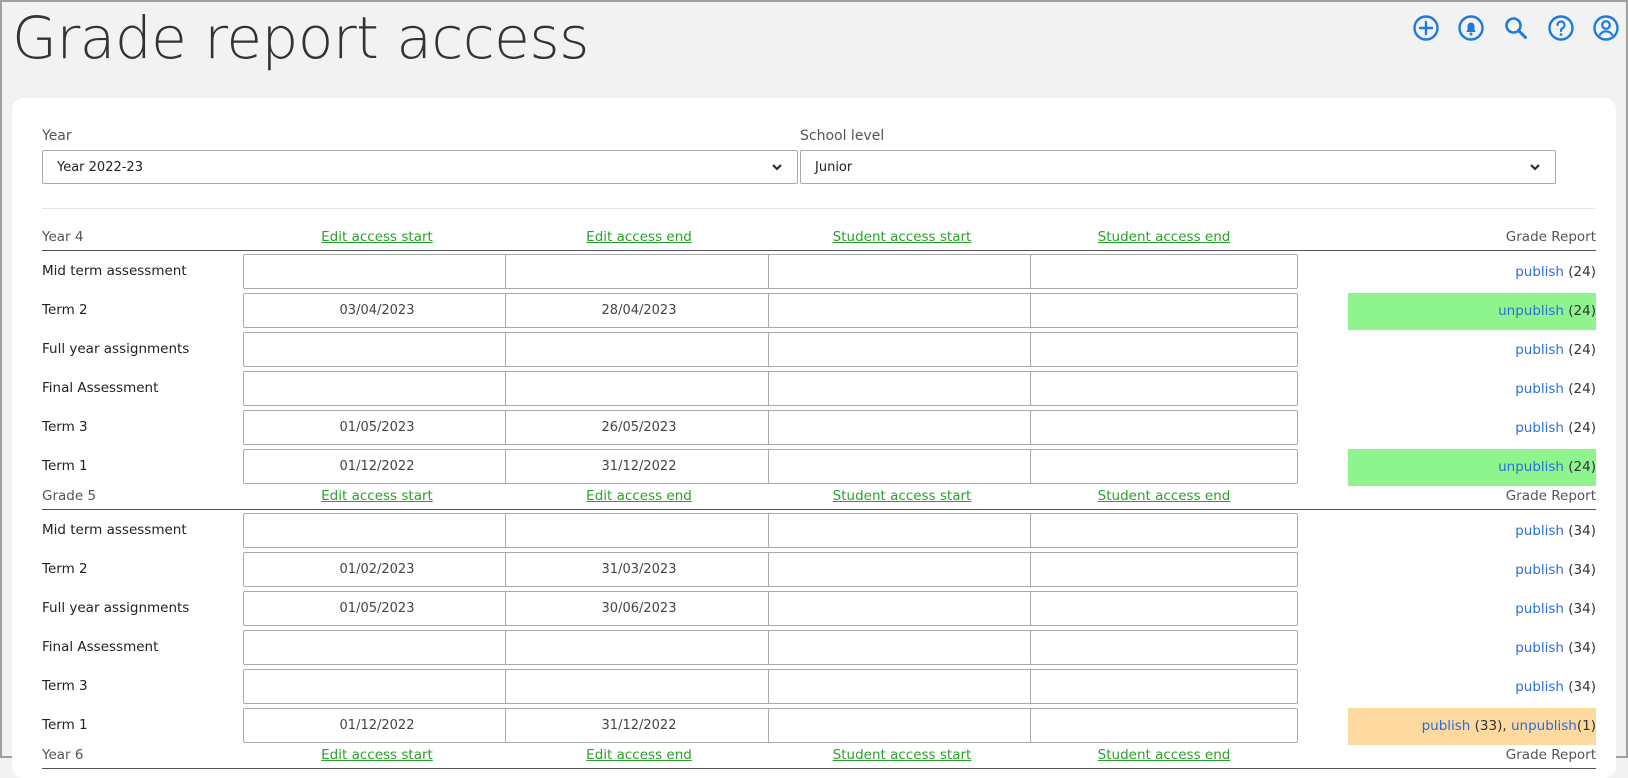  I want to click on edit-access-end-field: 31/03/2023, so click(639, 569).